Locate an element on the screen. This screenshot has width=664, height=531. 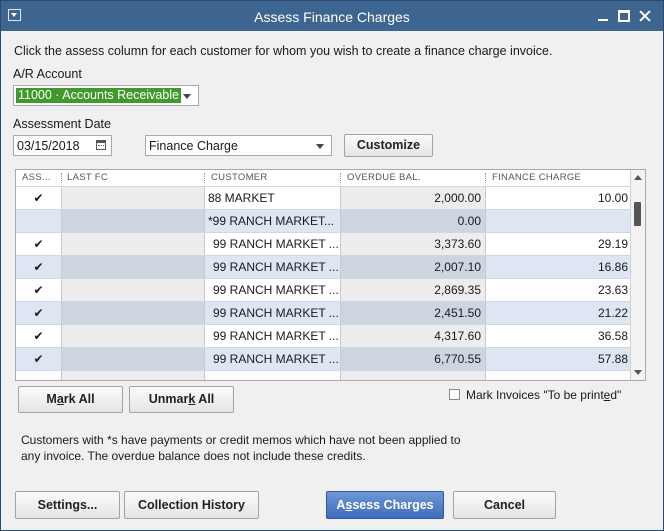
cancel-button: Cancel is located at coordinates (504, 505).